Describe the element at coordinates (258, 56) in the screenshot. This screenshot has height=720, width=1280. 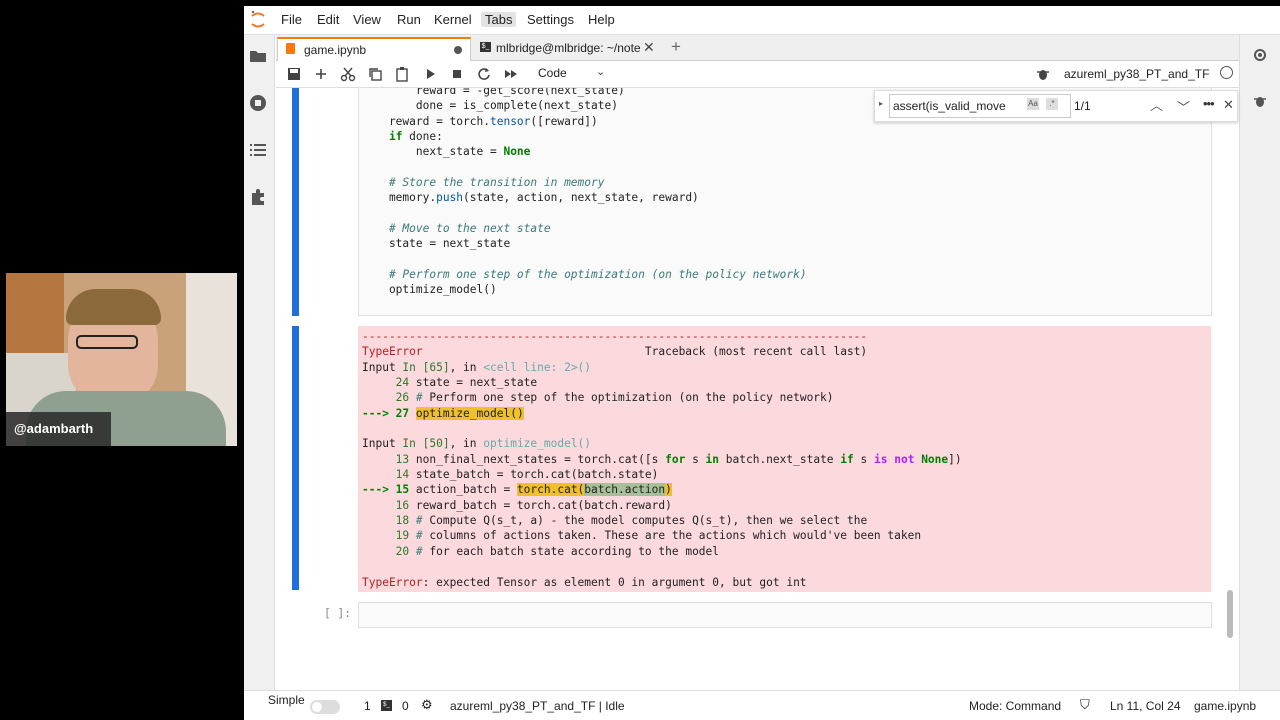
I see `folder-icon` at that location.